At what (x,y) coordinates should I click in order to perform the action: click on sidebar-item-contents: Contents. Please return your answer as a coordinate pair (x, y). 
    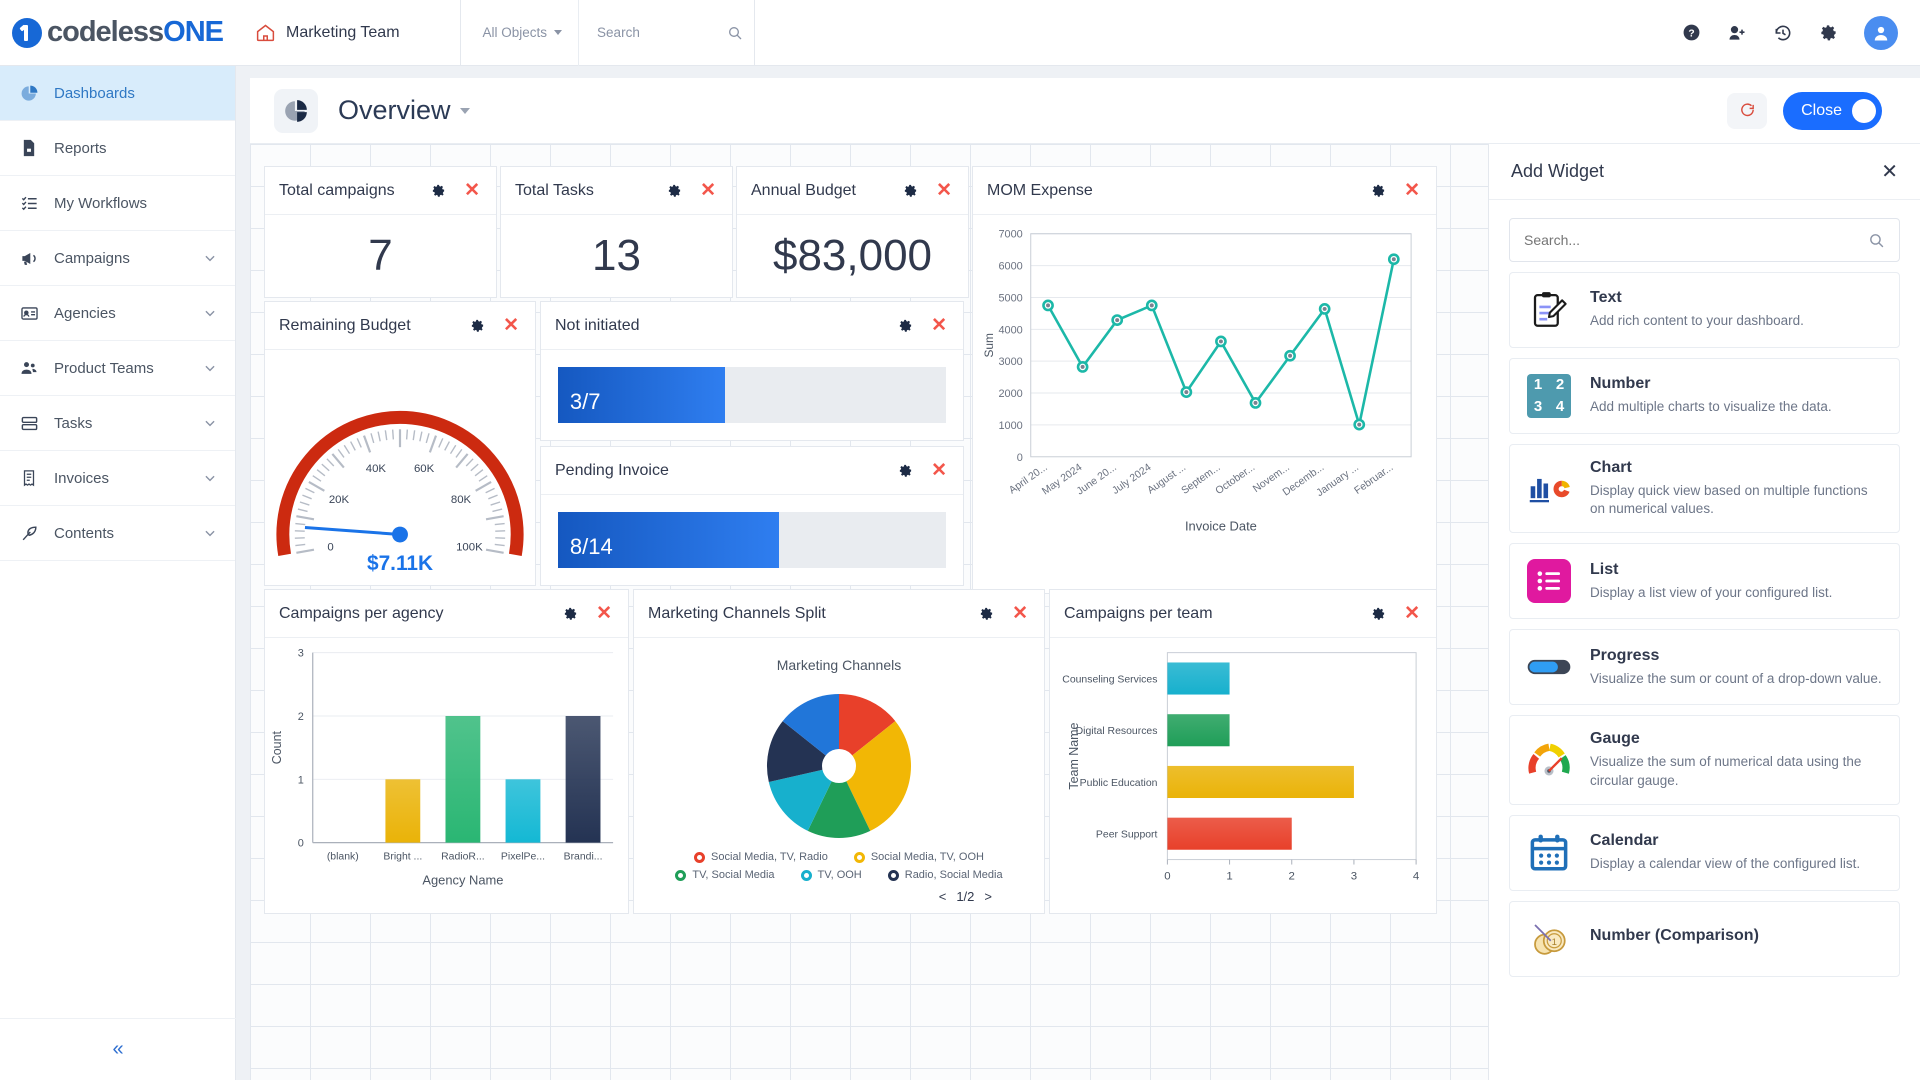
    Looking at the image, I should click on (117, 533).